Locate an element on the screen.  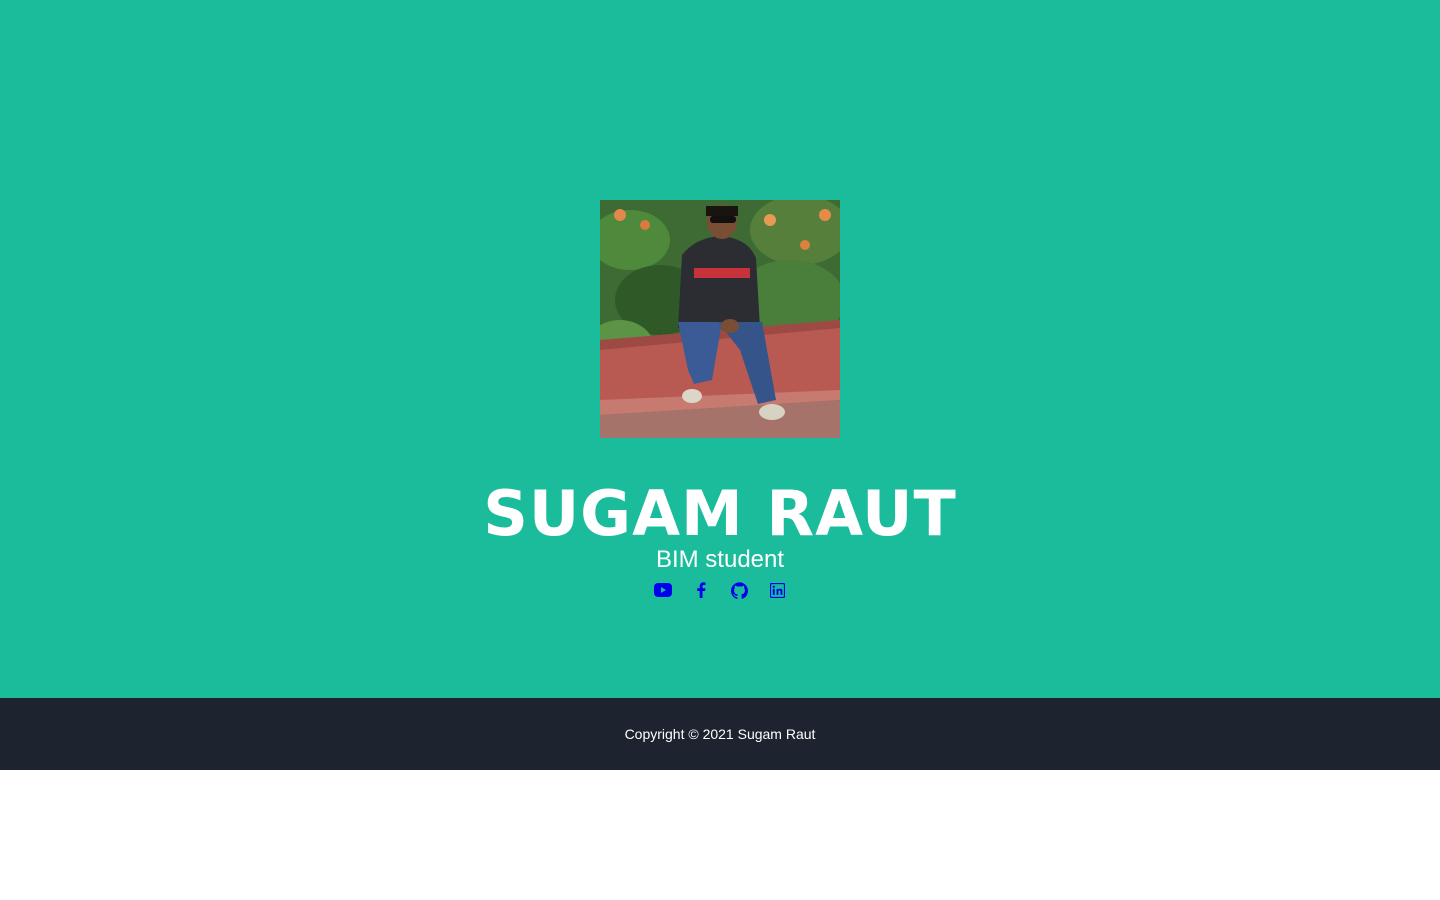
facebook-link is located at coordinates (701, 590).